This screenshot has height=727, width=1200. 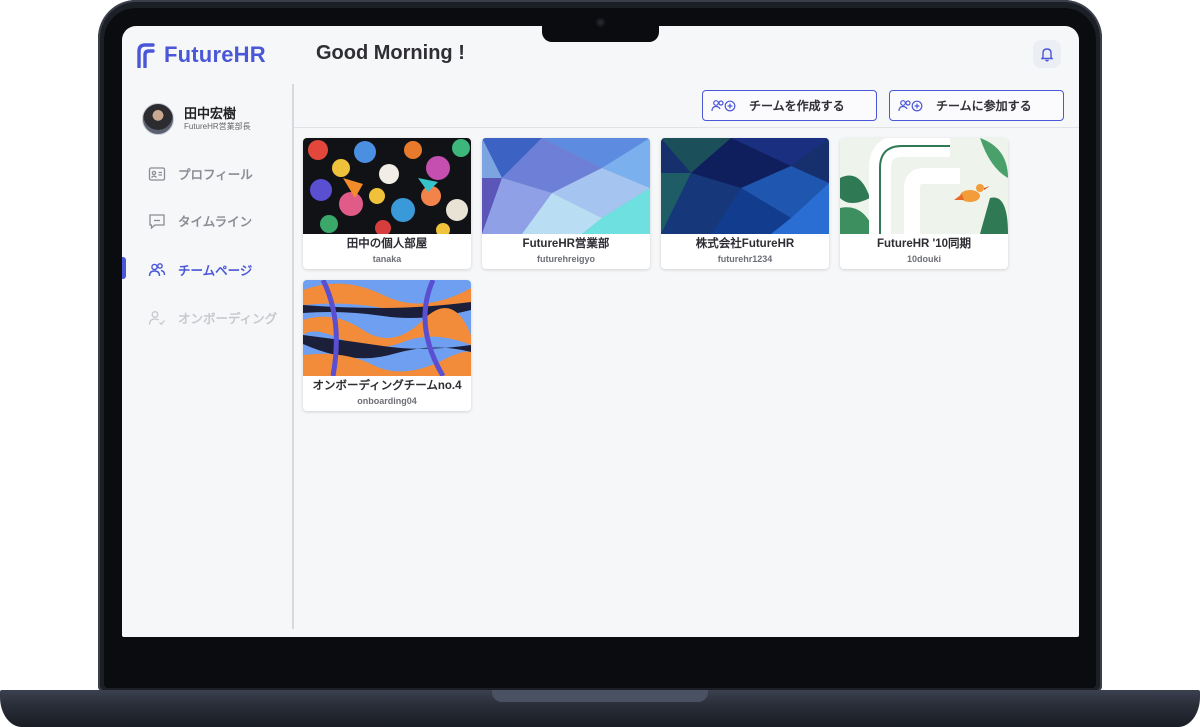 I want to click on team-image-blue-low-poly, so click(x=566, y=186).